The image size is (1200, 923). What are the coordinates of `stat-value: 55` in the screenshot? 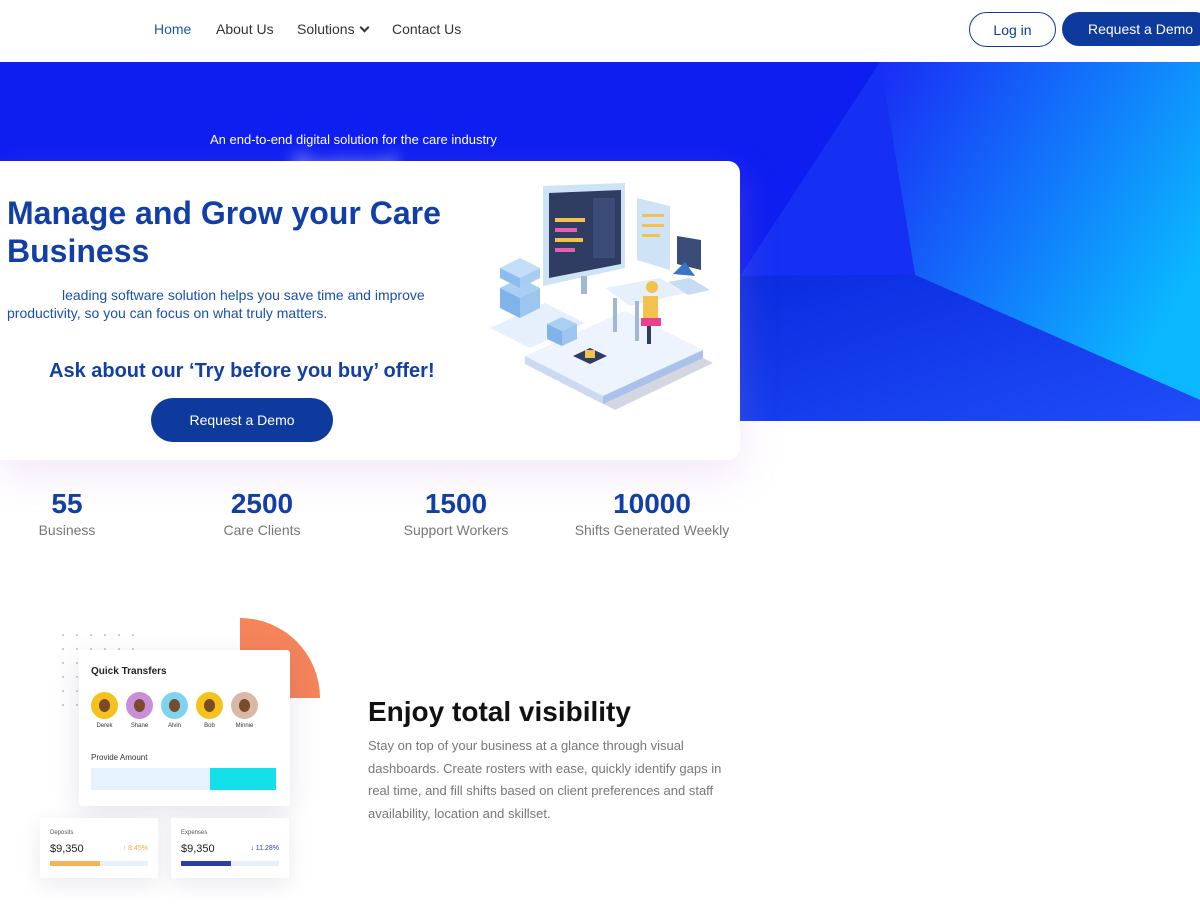 It's located at (67, 503).